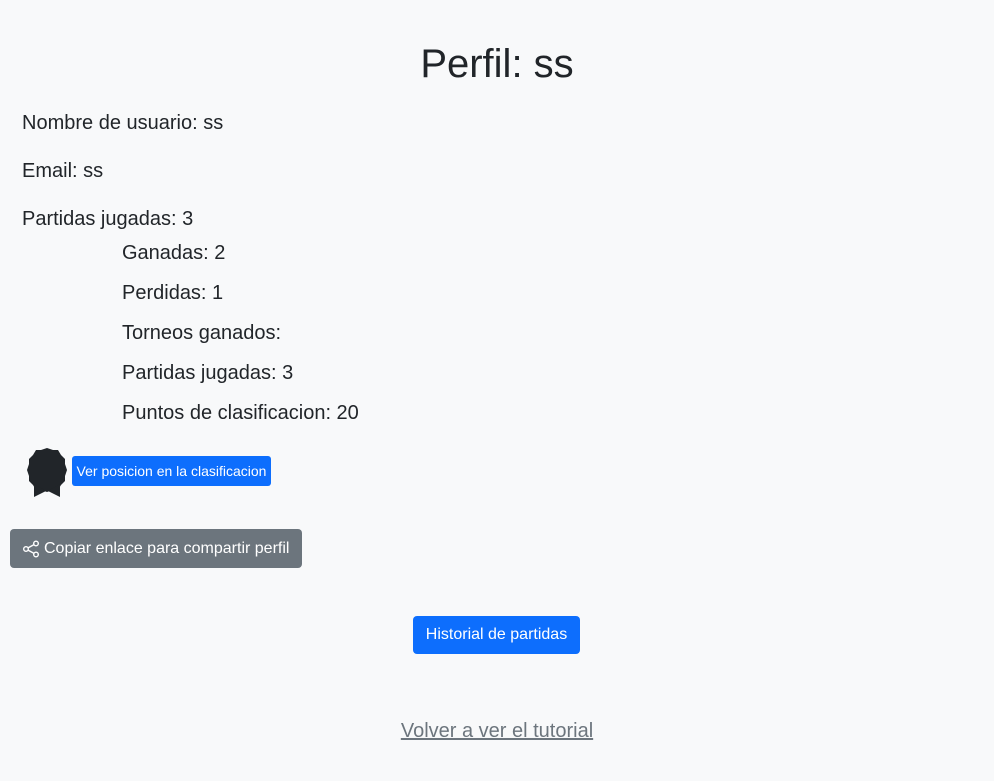 This screenshot has height=781, width=994. Describe the element at coordinates (123, 123) in the screenshot. I see `username-line: Nombre de usuario: ss` at that location.